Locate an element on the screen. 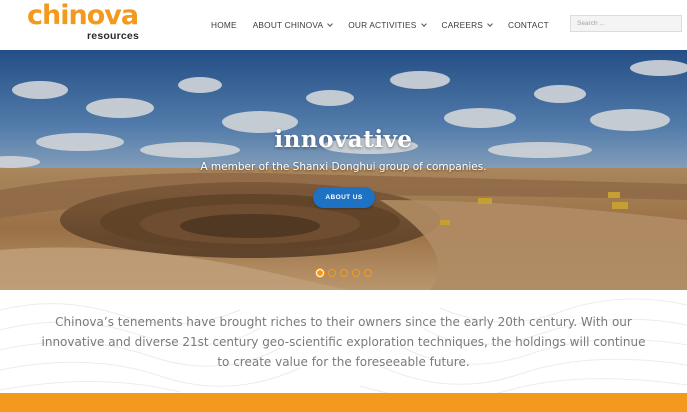 The width and height of the screenshot is (687, 412). footer-accent-bar is located at coordinates (343, 402).